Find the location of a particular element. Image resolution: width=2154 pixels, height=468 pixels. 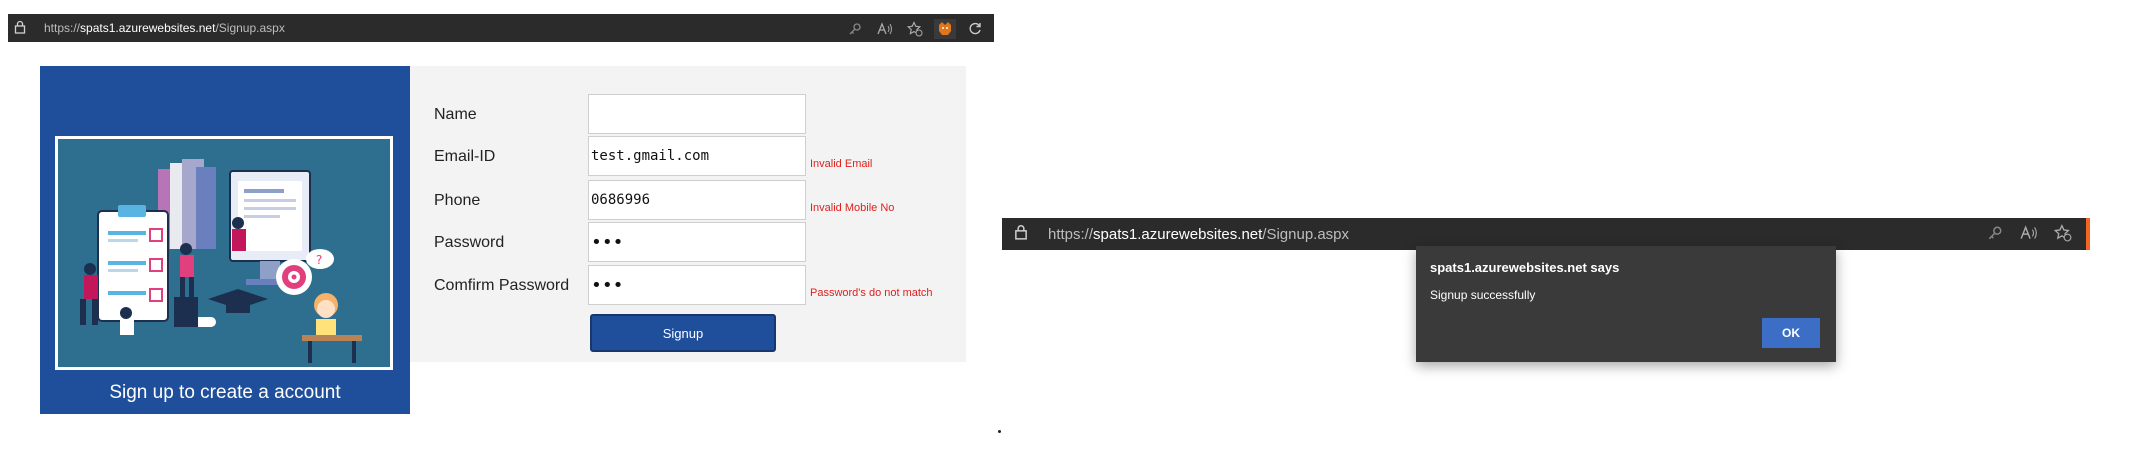

signup-button: Signup is located at coordinates (683, 333).